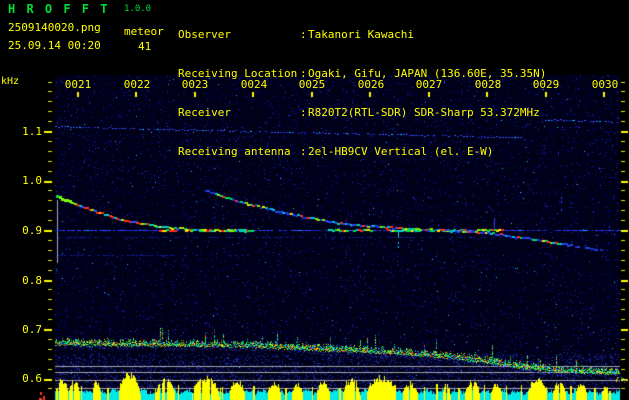 The height and width of the screenshot is (400, 629). I want to click on freq-tick-label: 1.0, so click(32, 180).